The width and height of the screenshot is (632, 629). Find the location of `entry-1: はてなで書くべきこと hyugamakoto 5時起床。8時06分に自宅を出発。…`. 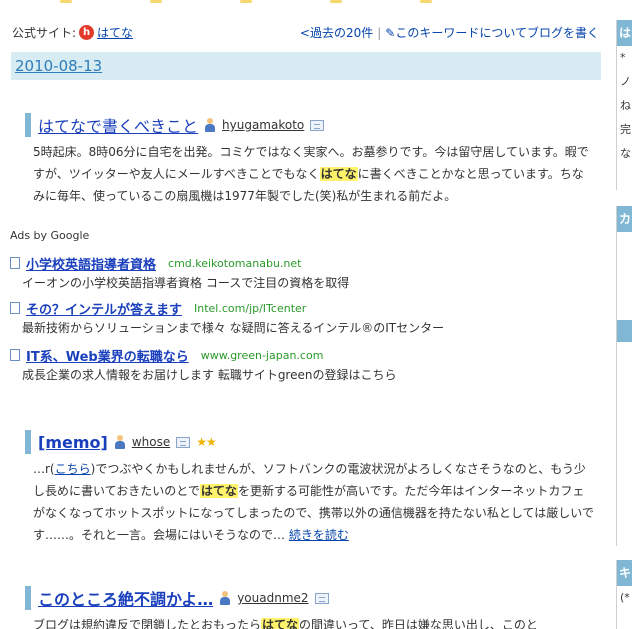

entry-1: はてなで書くべきこと hyugamakoto 5時起床。8時06分に自宅を出発。… is located at coordinates (312, 160).